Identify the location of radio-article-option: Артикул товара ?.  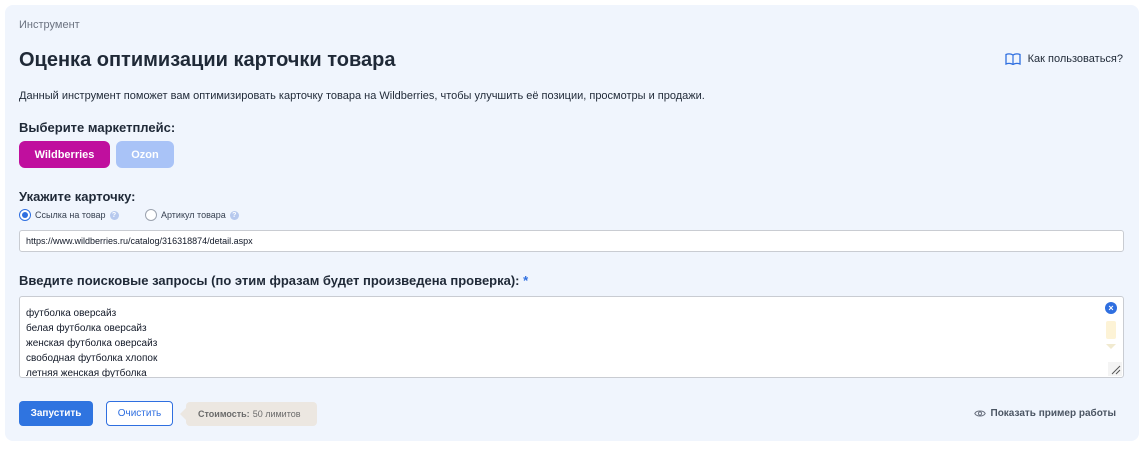
(192, 215).